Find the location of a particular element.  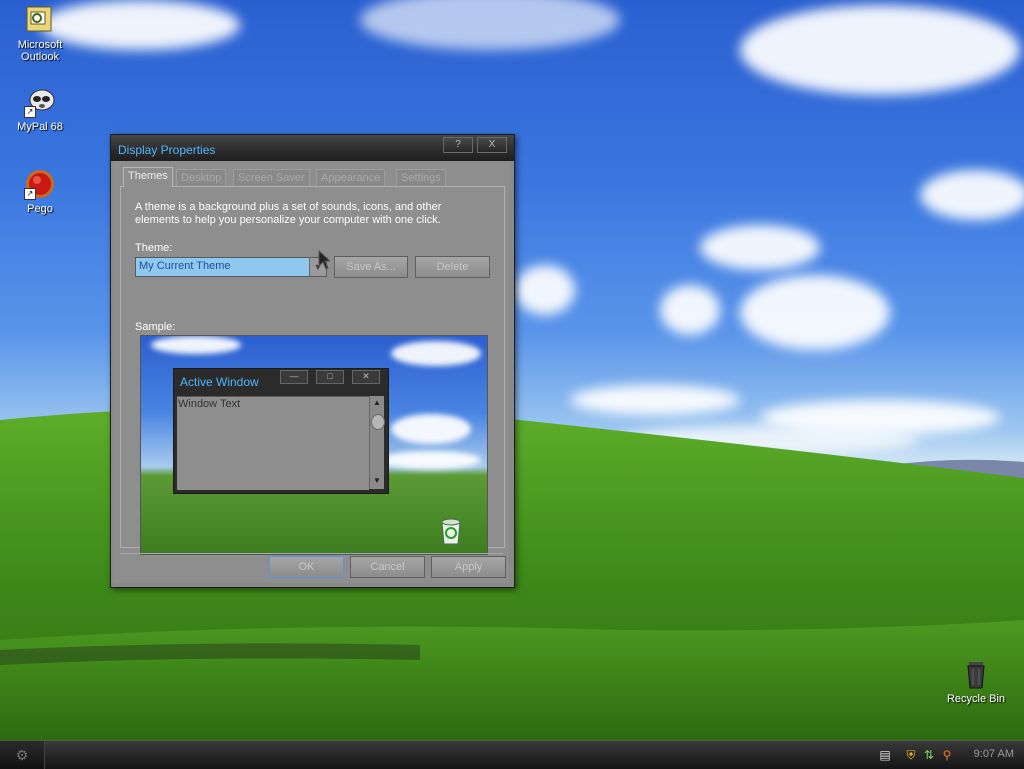

sample-scrollbar: ▲ ▼ is located at coordinates (377, 442).